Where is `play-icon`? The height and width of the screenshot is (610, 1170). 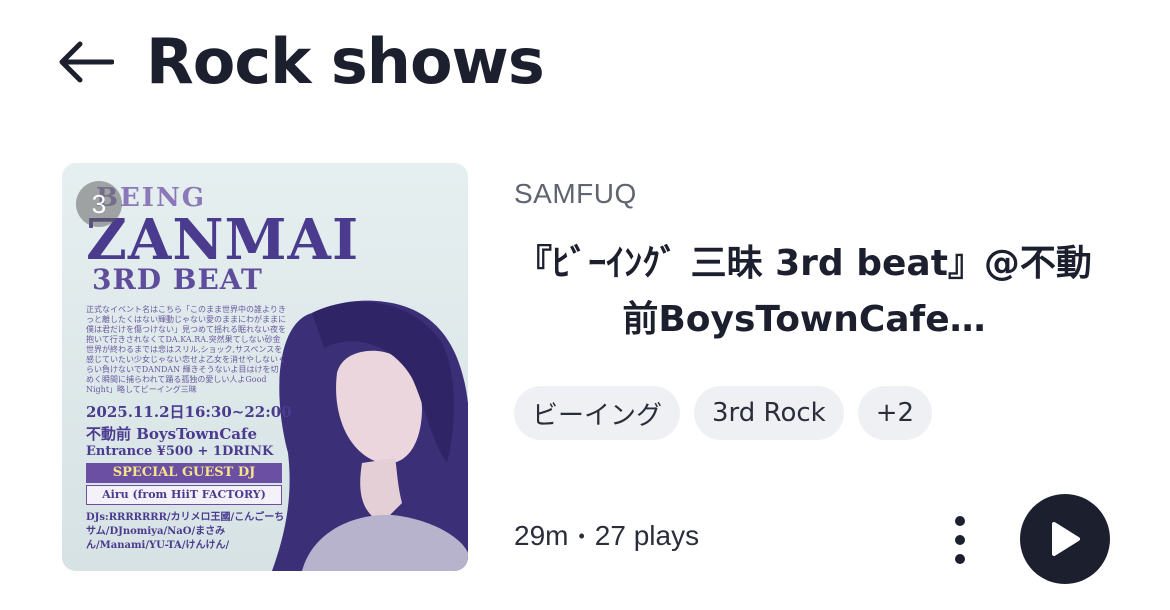 play-icon is located at coordinates (1066, 539).